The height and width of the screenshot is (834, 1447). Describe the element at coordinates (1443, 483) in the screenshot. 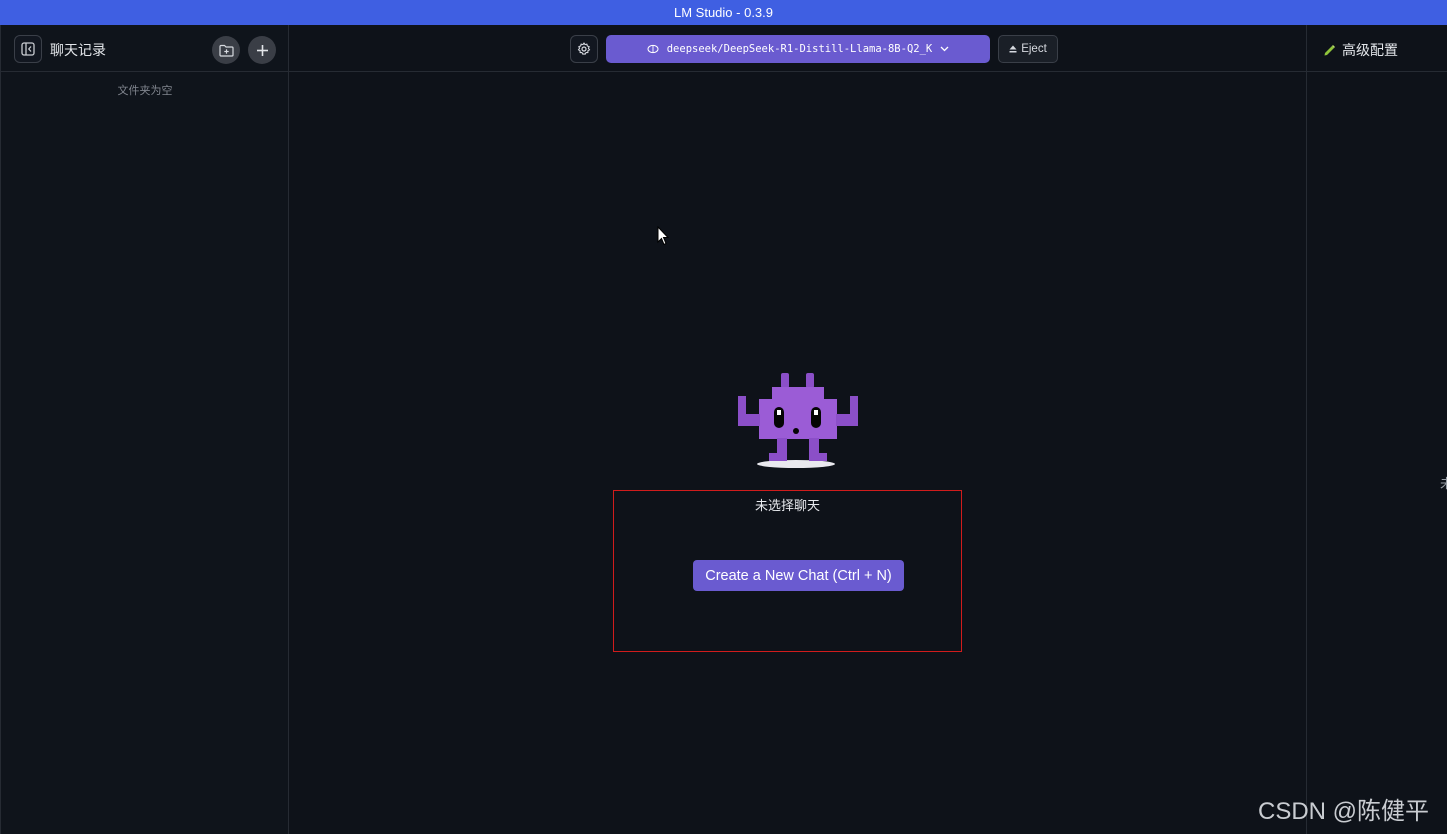

I see `right-panel-clipped-text: 未` at that location.